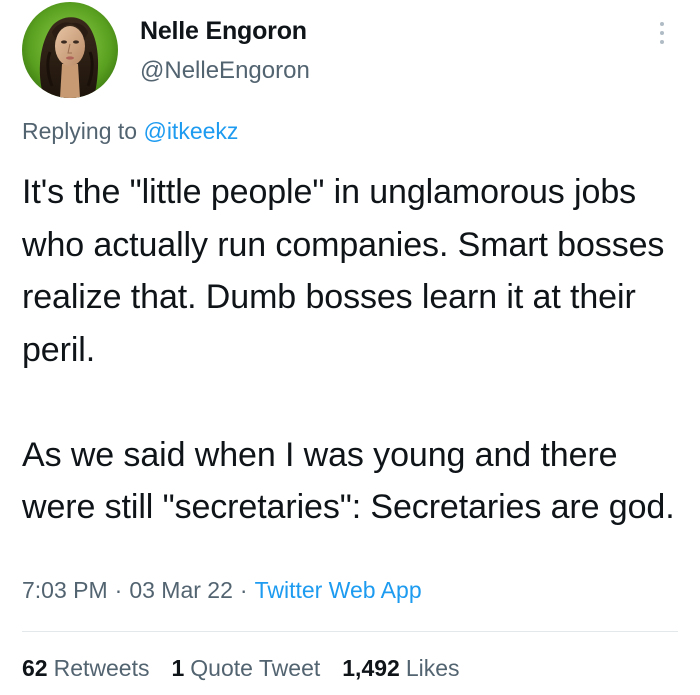  I want to click on retweets-stat: 62 Retweets, so click(85, 668).